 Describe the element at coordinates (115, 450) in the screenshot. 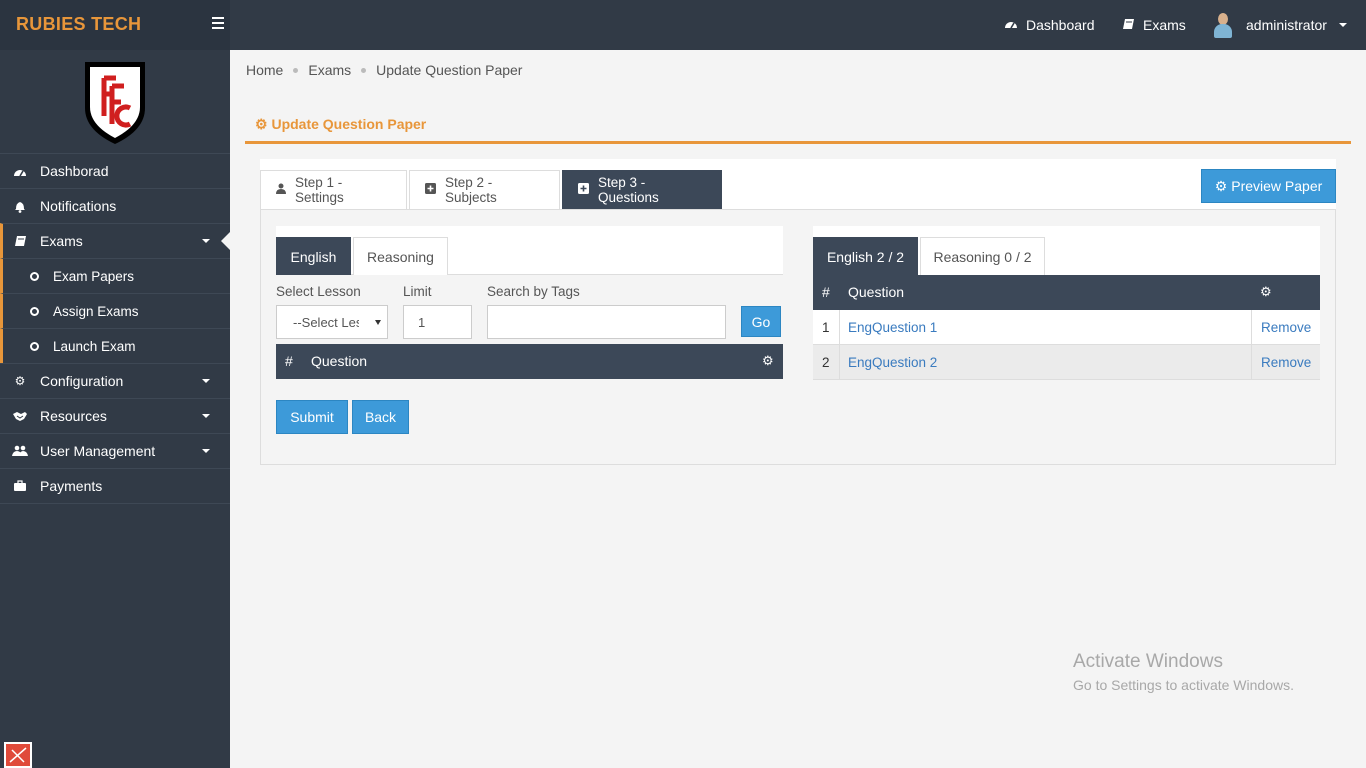

I see `sidebar-item-user-management: User Management` at that location.